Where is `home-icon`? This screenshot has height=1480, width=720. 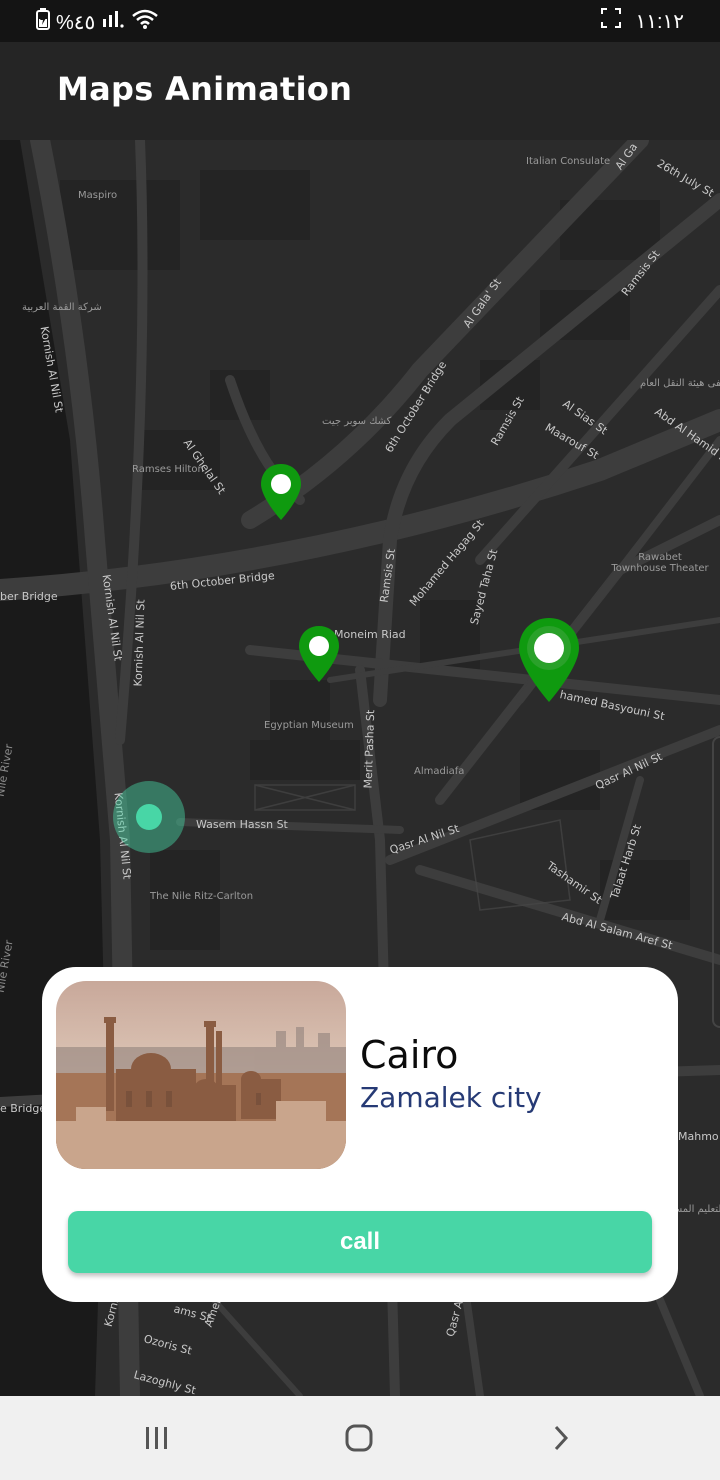
home-icon is located at coordinates (359, 1438).